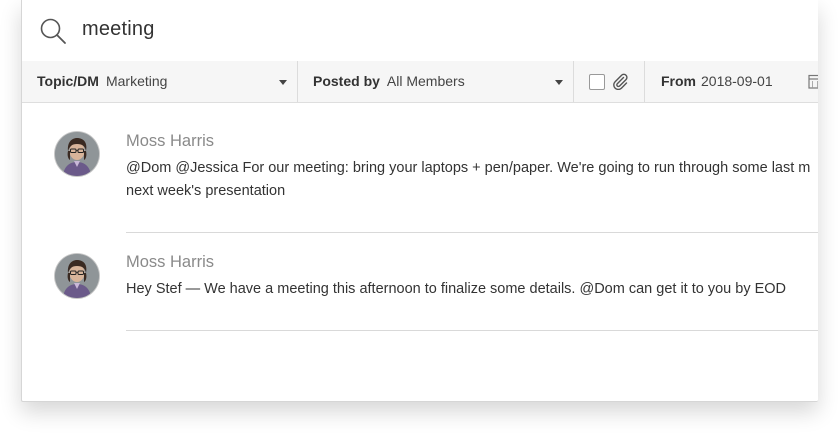 The width and height of the screenshot is (838, 443). Describe the element at coordinates (678, 81) in the screenshot. I see `from-date-label: From` at that location.